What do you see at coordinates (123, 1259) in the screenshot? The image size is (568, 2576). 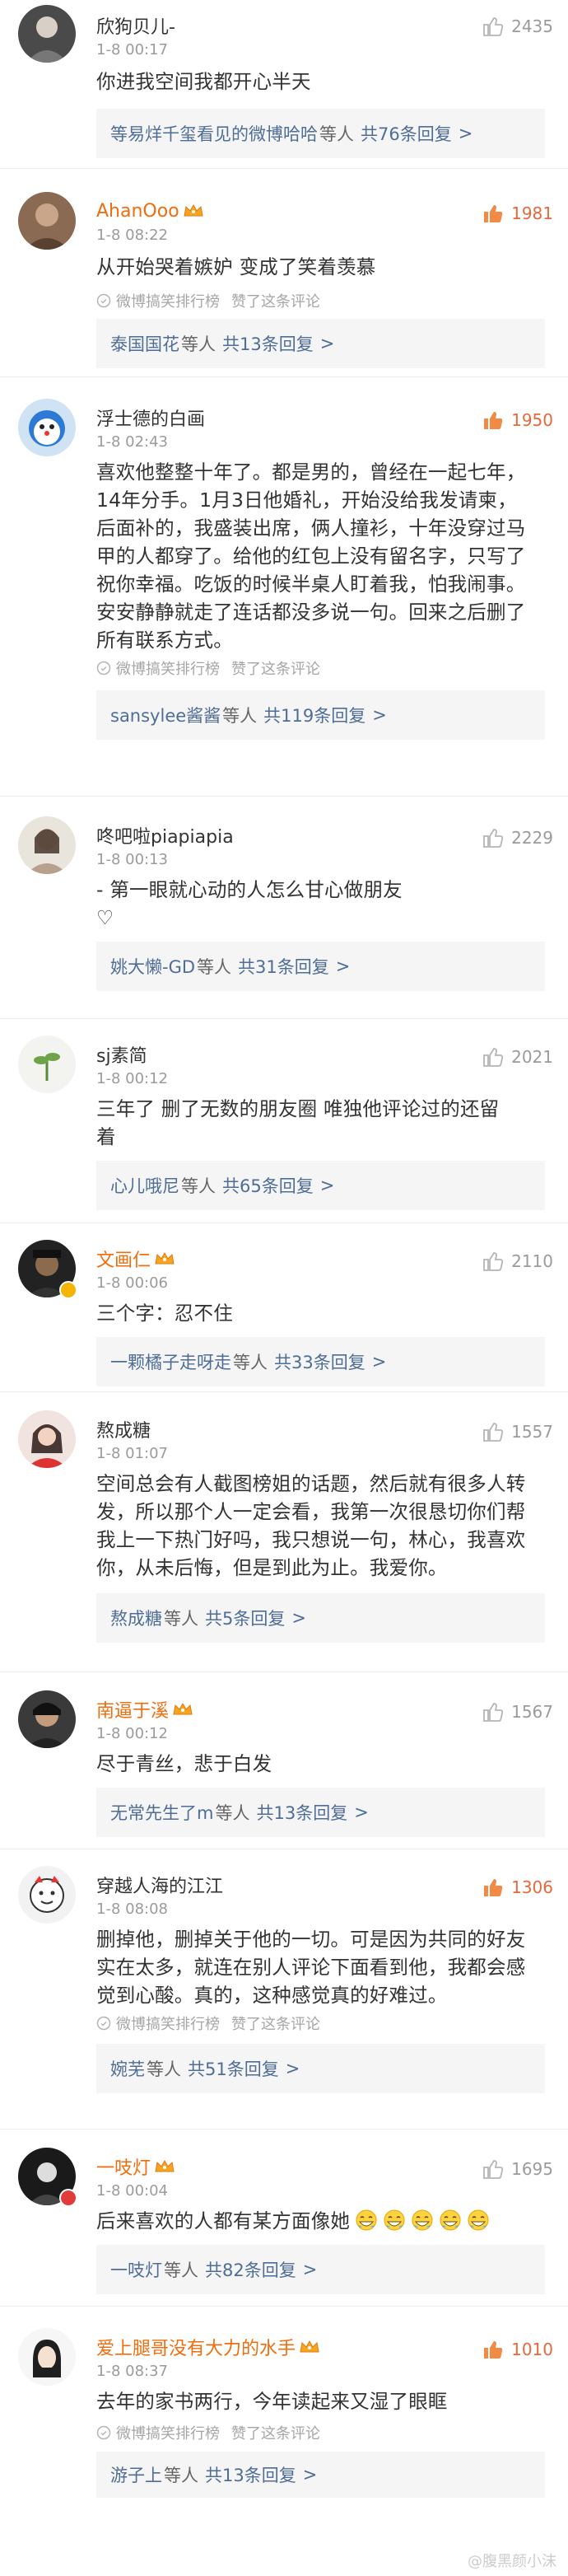 I see `username: 文画仁` at bounding box center [123, 1259].